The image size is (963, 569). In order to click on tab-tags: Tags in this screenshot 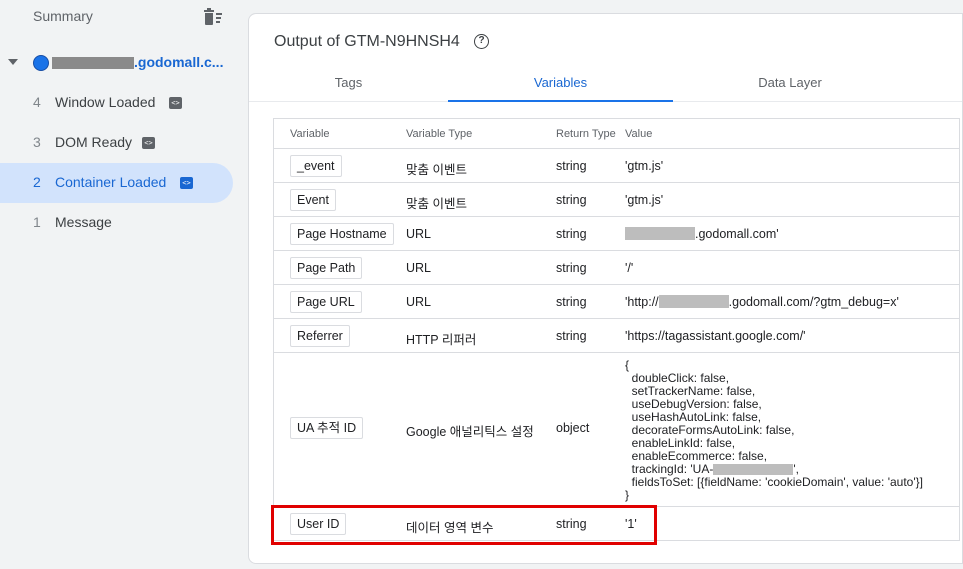, I will do `click(348, 84)`.